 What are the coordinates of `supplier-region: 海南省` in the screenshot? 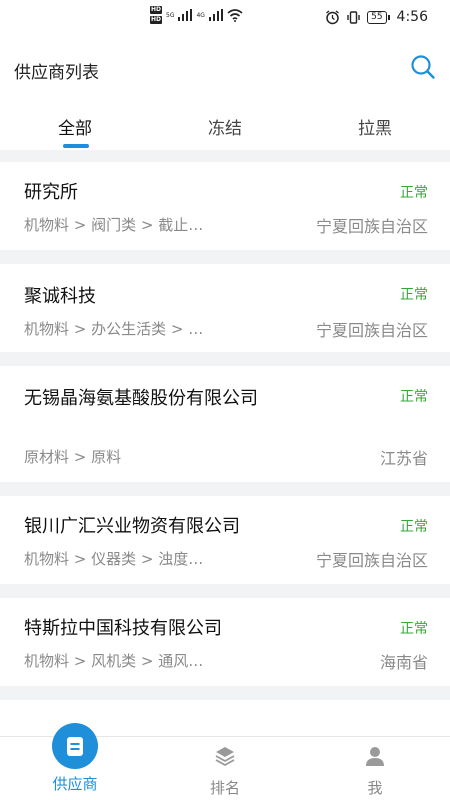 It's located at (403, 662).